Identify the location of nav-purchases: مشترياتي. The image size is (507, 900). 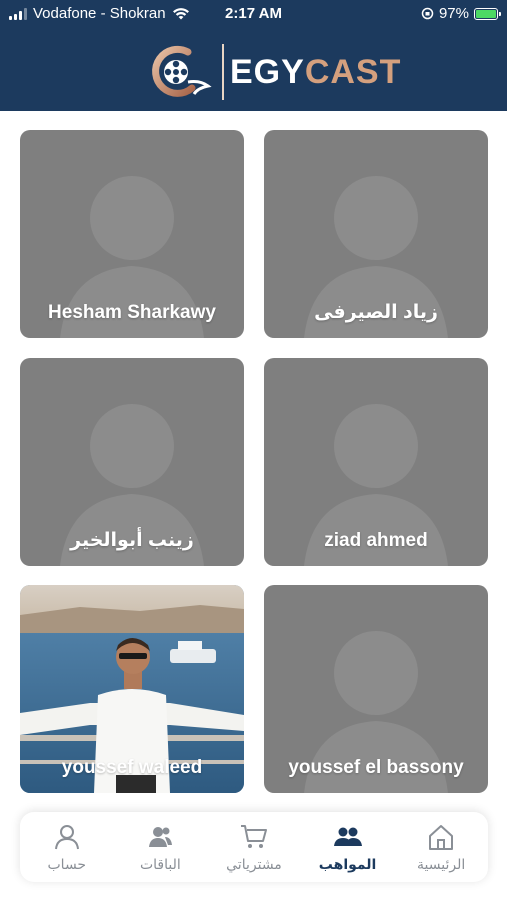
(254, 847).